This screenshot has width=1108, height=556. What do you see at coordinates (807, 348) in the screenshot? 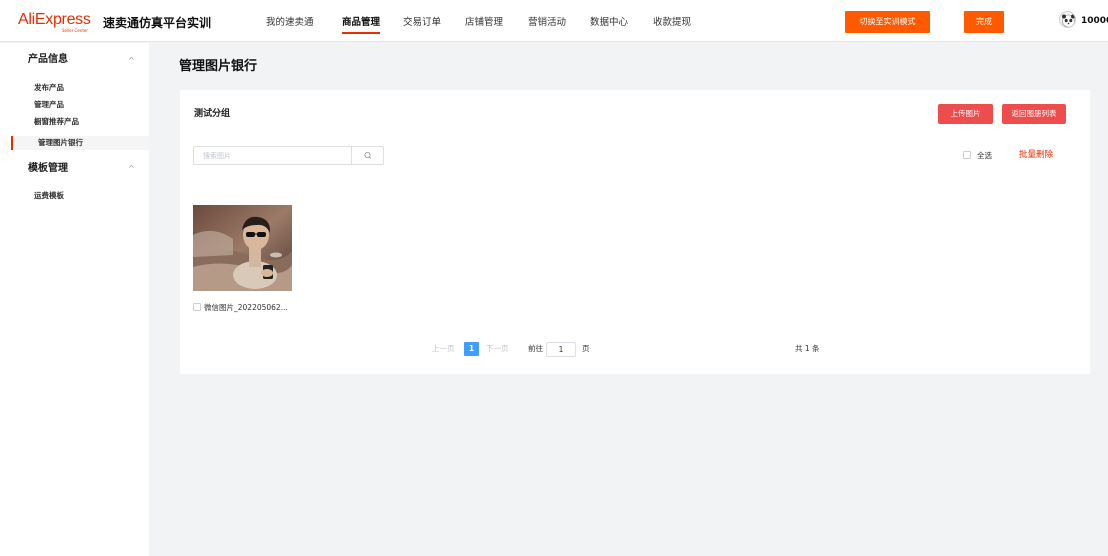
I see `total-count: 共 1 条` at bounding box center [807, 348].